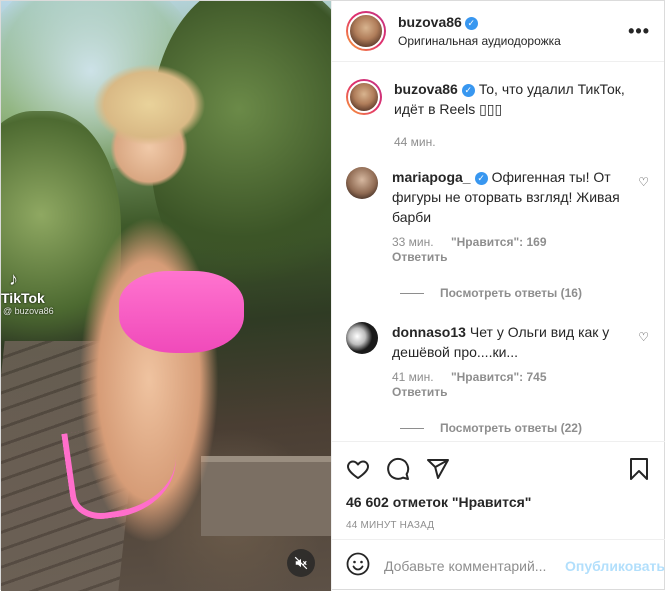 The image size is (665, 591). I want to click on caption-time: 44 мин., so click(415, 142).